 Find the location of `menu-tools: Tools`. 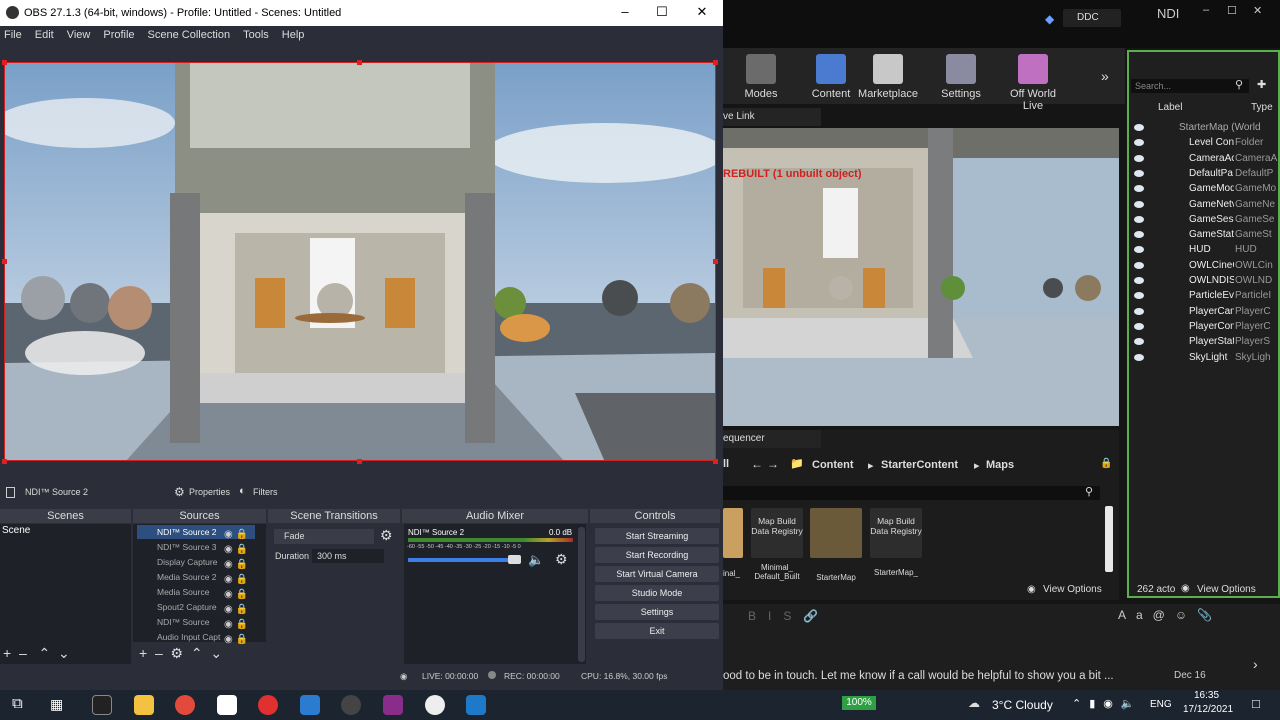

menu-tools: Tools is located at coordinates (256, 35).